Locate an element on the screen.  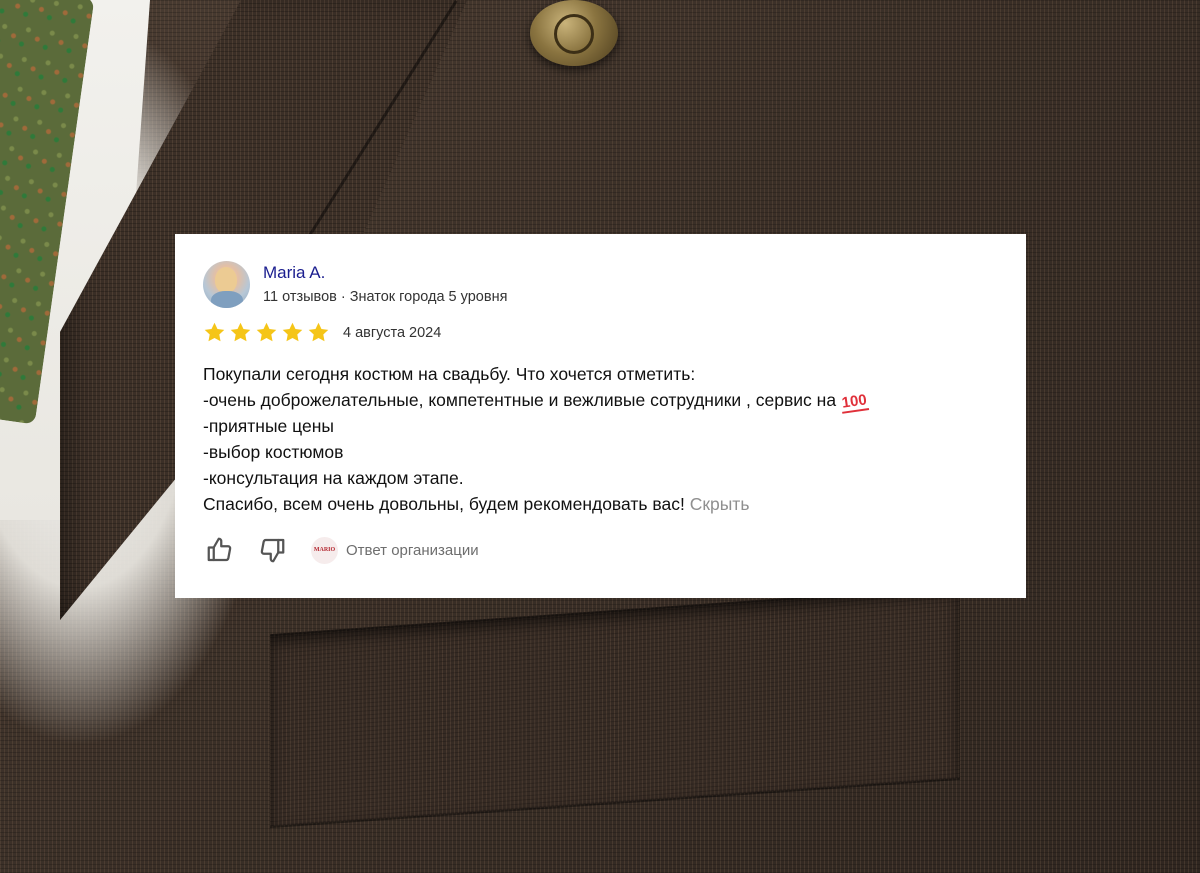
review-line: -консультация на каждом этапе. is located at coordinates (333, 478).